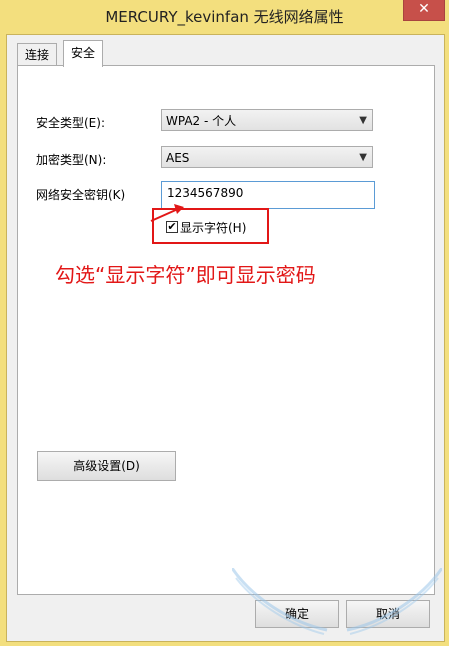 The image size is (449, 646). Describe the element at coordinates (172, 227) in the screenshot. I see `show-characters-checkbox: ✔` at that location.